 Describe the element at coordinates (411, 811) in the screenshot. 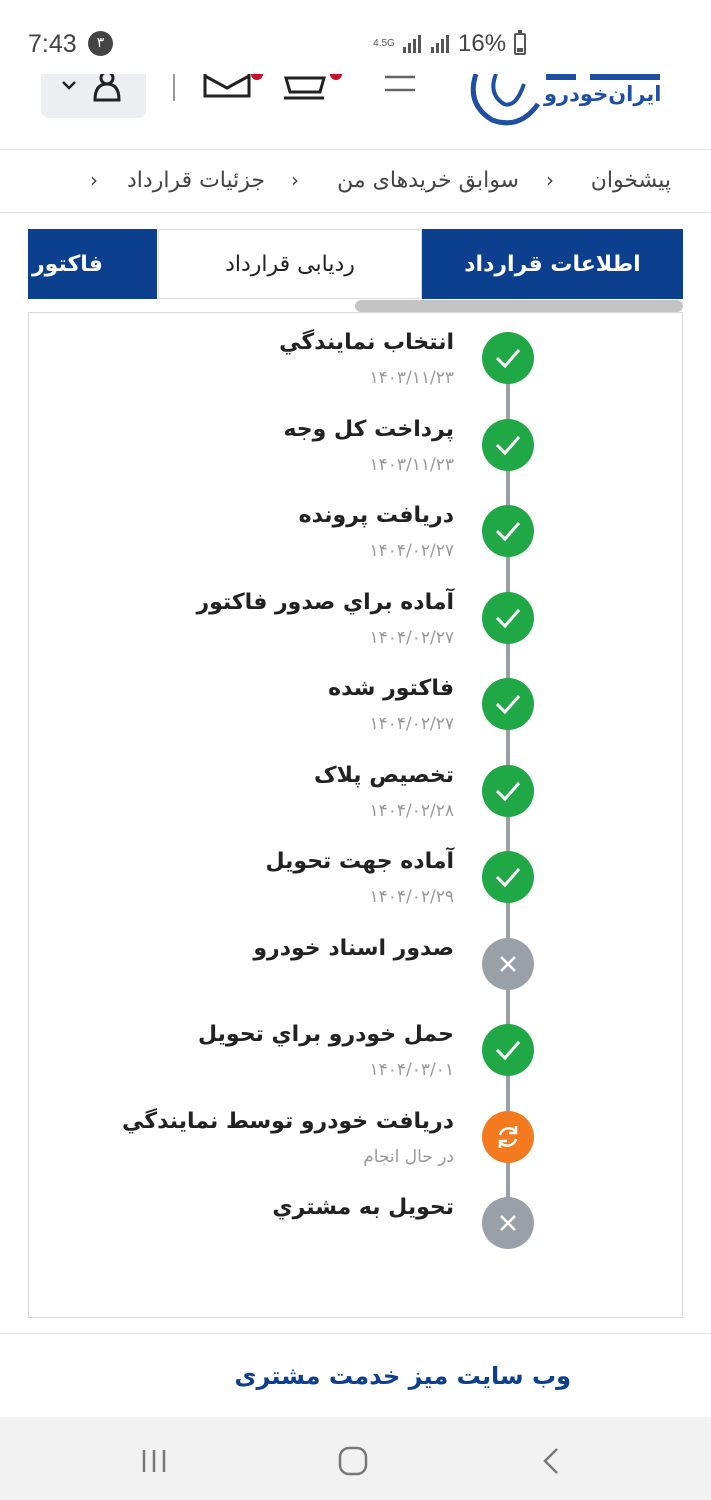

I see `step-date: ۱۴۰۴/۰۲/۲۸` at that location.